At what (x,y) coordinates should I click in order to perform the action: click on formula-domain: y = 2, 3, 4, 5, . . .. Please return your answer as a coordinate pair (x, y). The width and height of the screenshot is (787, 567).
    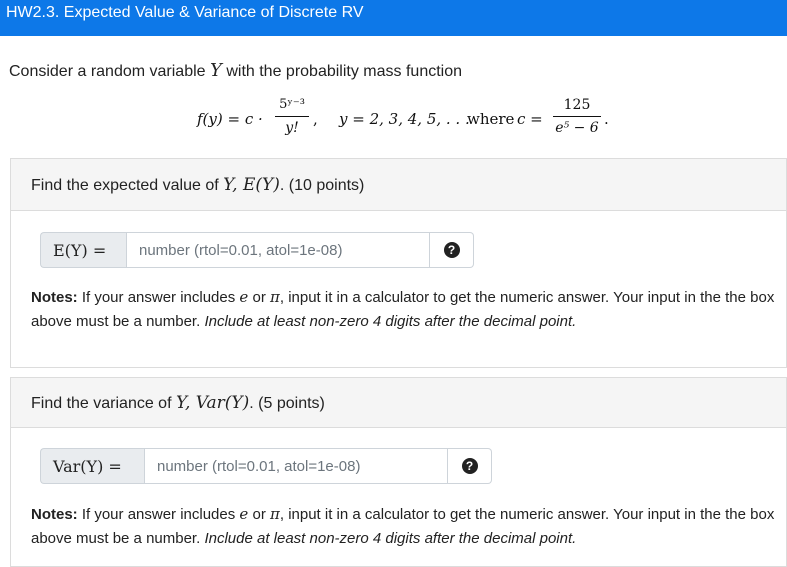
    Looking at the image, I should click on (404, 119).